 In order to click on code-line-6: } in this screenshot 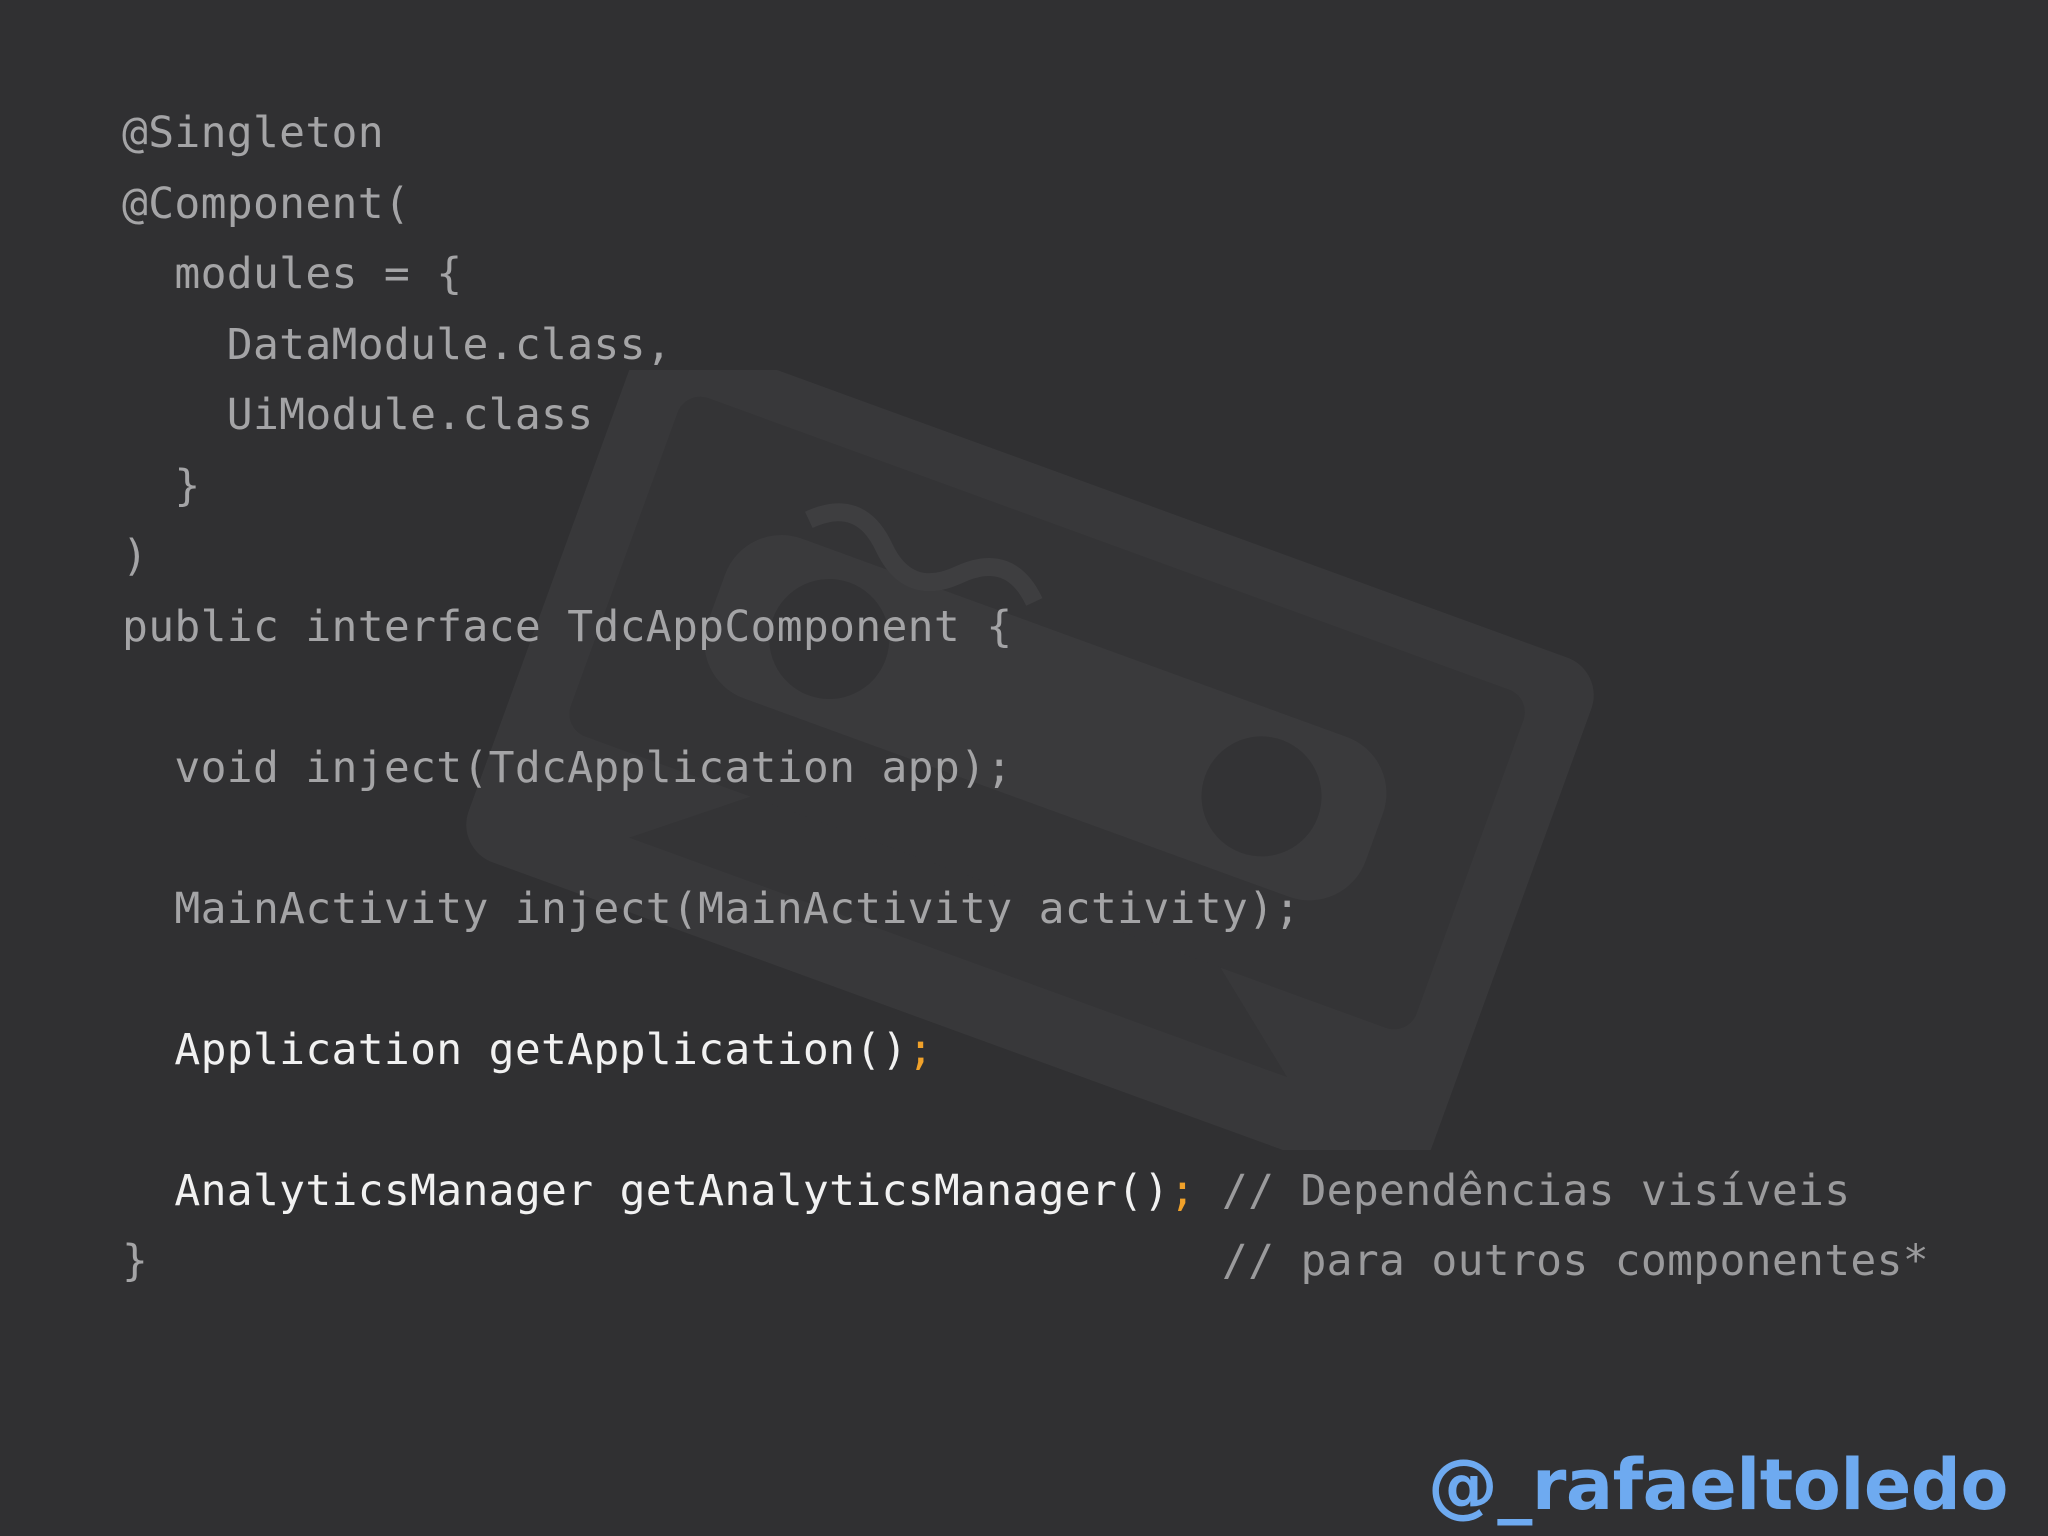, I will do `click(161, 485)`.